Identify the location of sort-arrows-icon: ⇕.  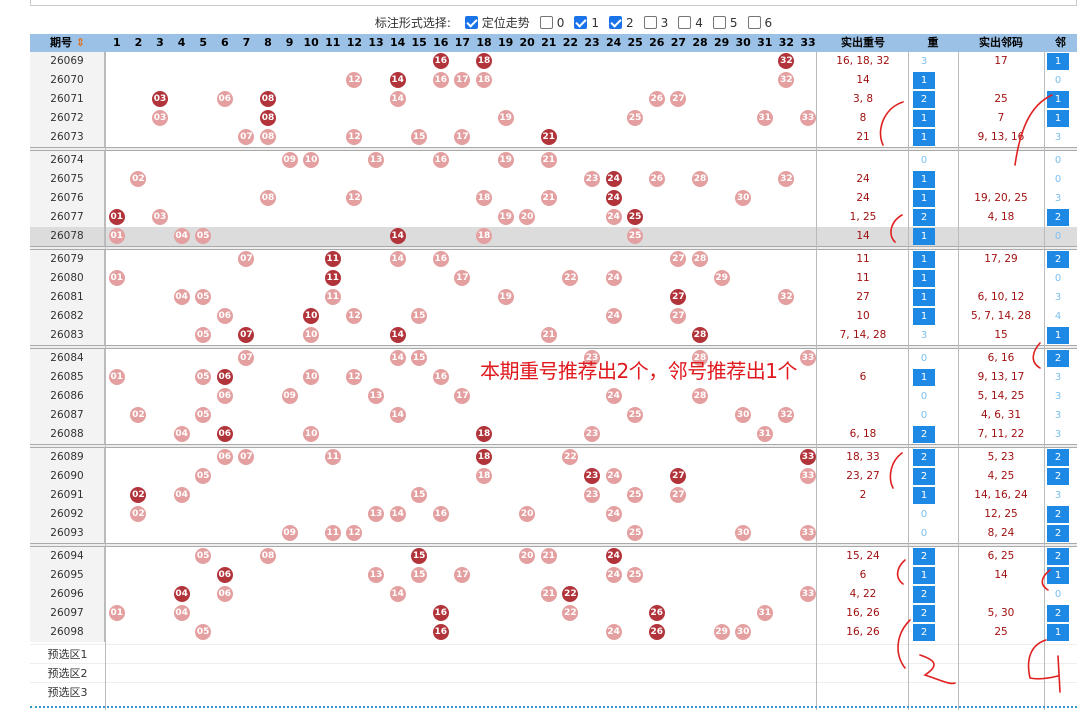
(78, 42).